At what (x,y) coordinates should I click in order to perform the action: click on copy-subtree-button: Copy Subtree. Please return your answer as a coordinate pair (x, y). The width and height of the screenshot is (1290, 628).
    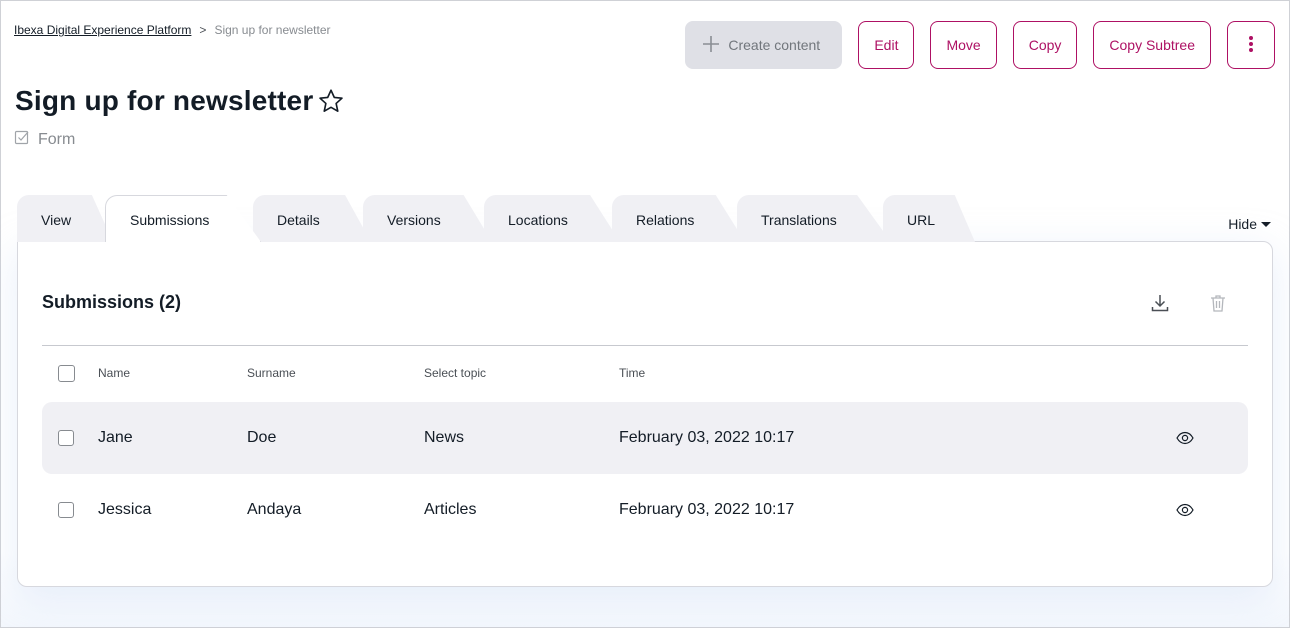
    Looking at the image, I should click on (1152, 45).